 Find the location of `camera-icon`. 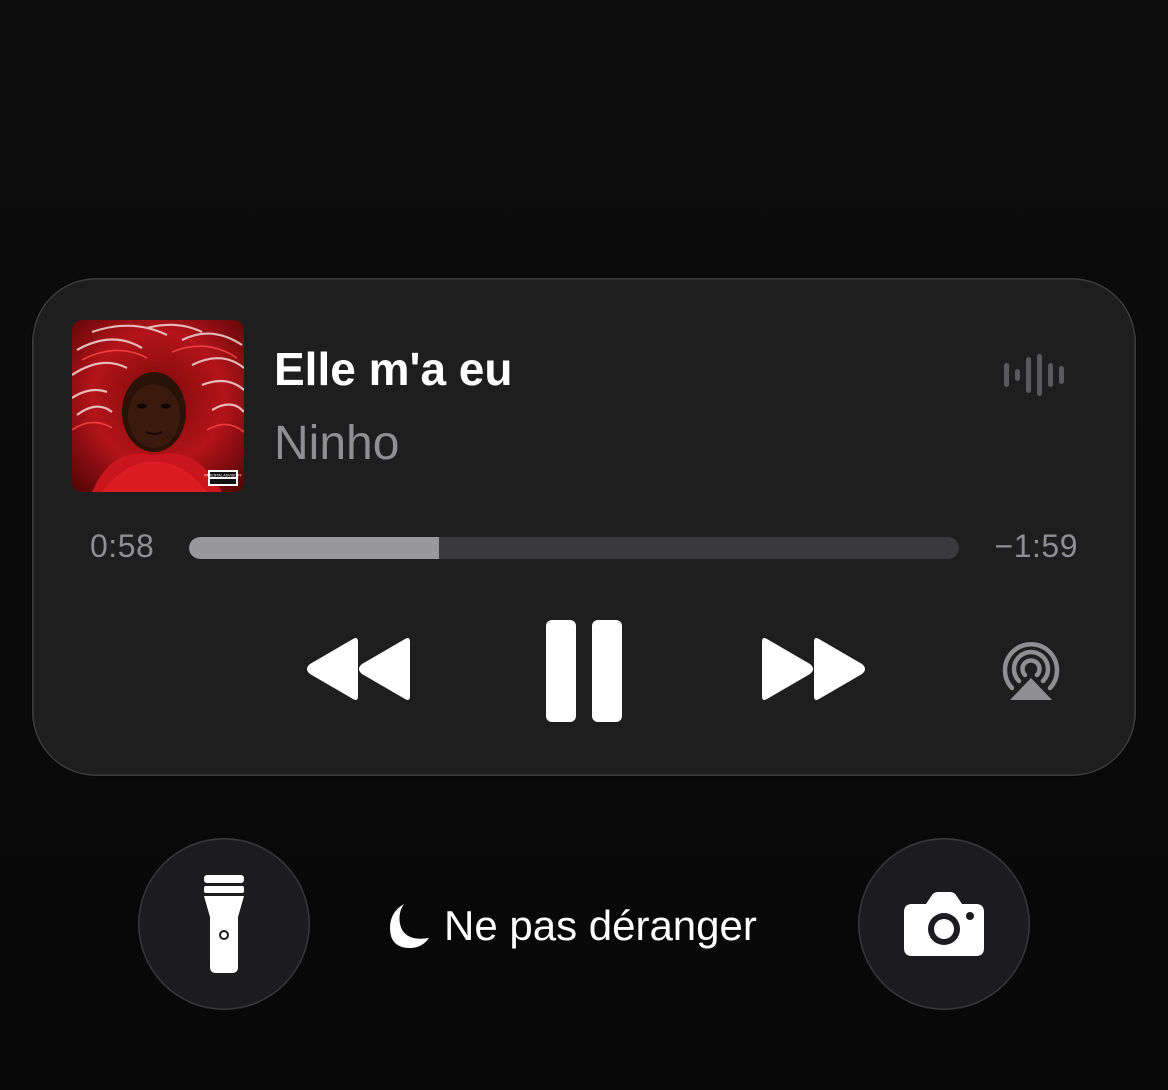

camera-icon is located at coordinates (944, 924).